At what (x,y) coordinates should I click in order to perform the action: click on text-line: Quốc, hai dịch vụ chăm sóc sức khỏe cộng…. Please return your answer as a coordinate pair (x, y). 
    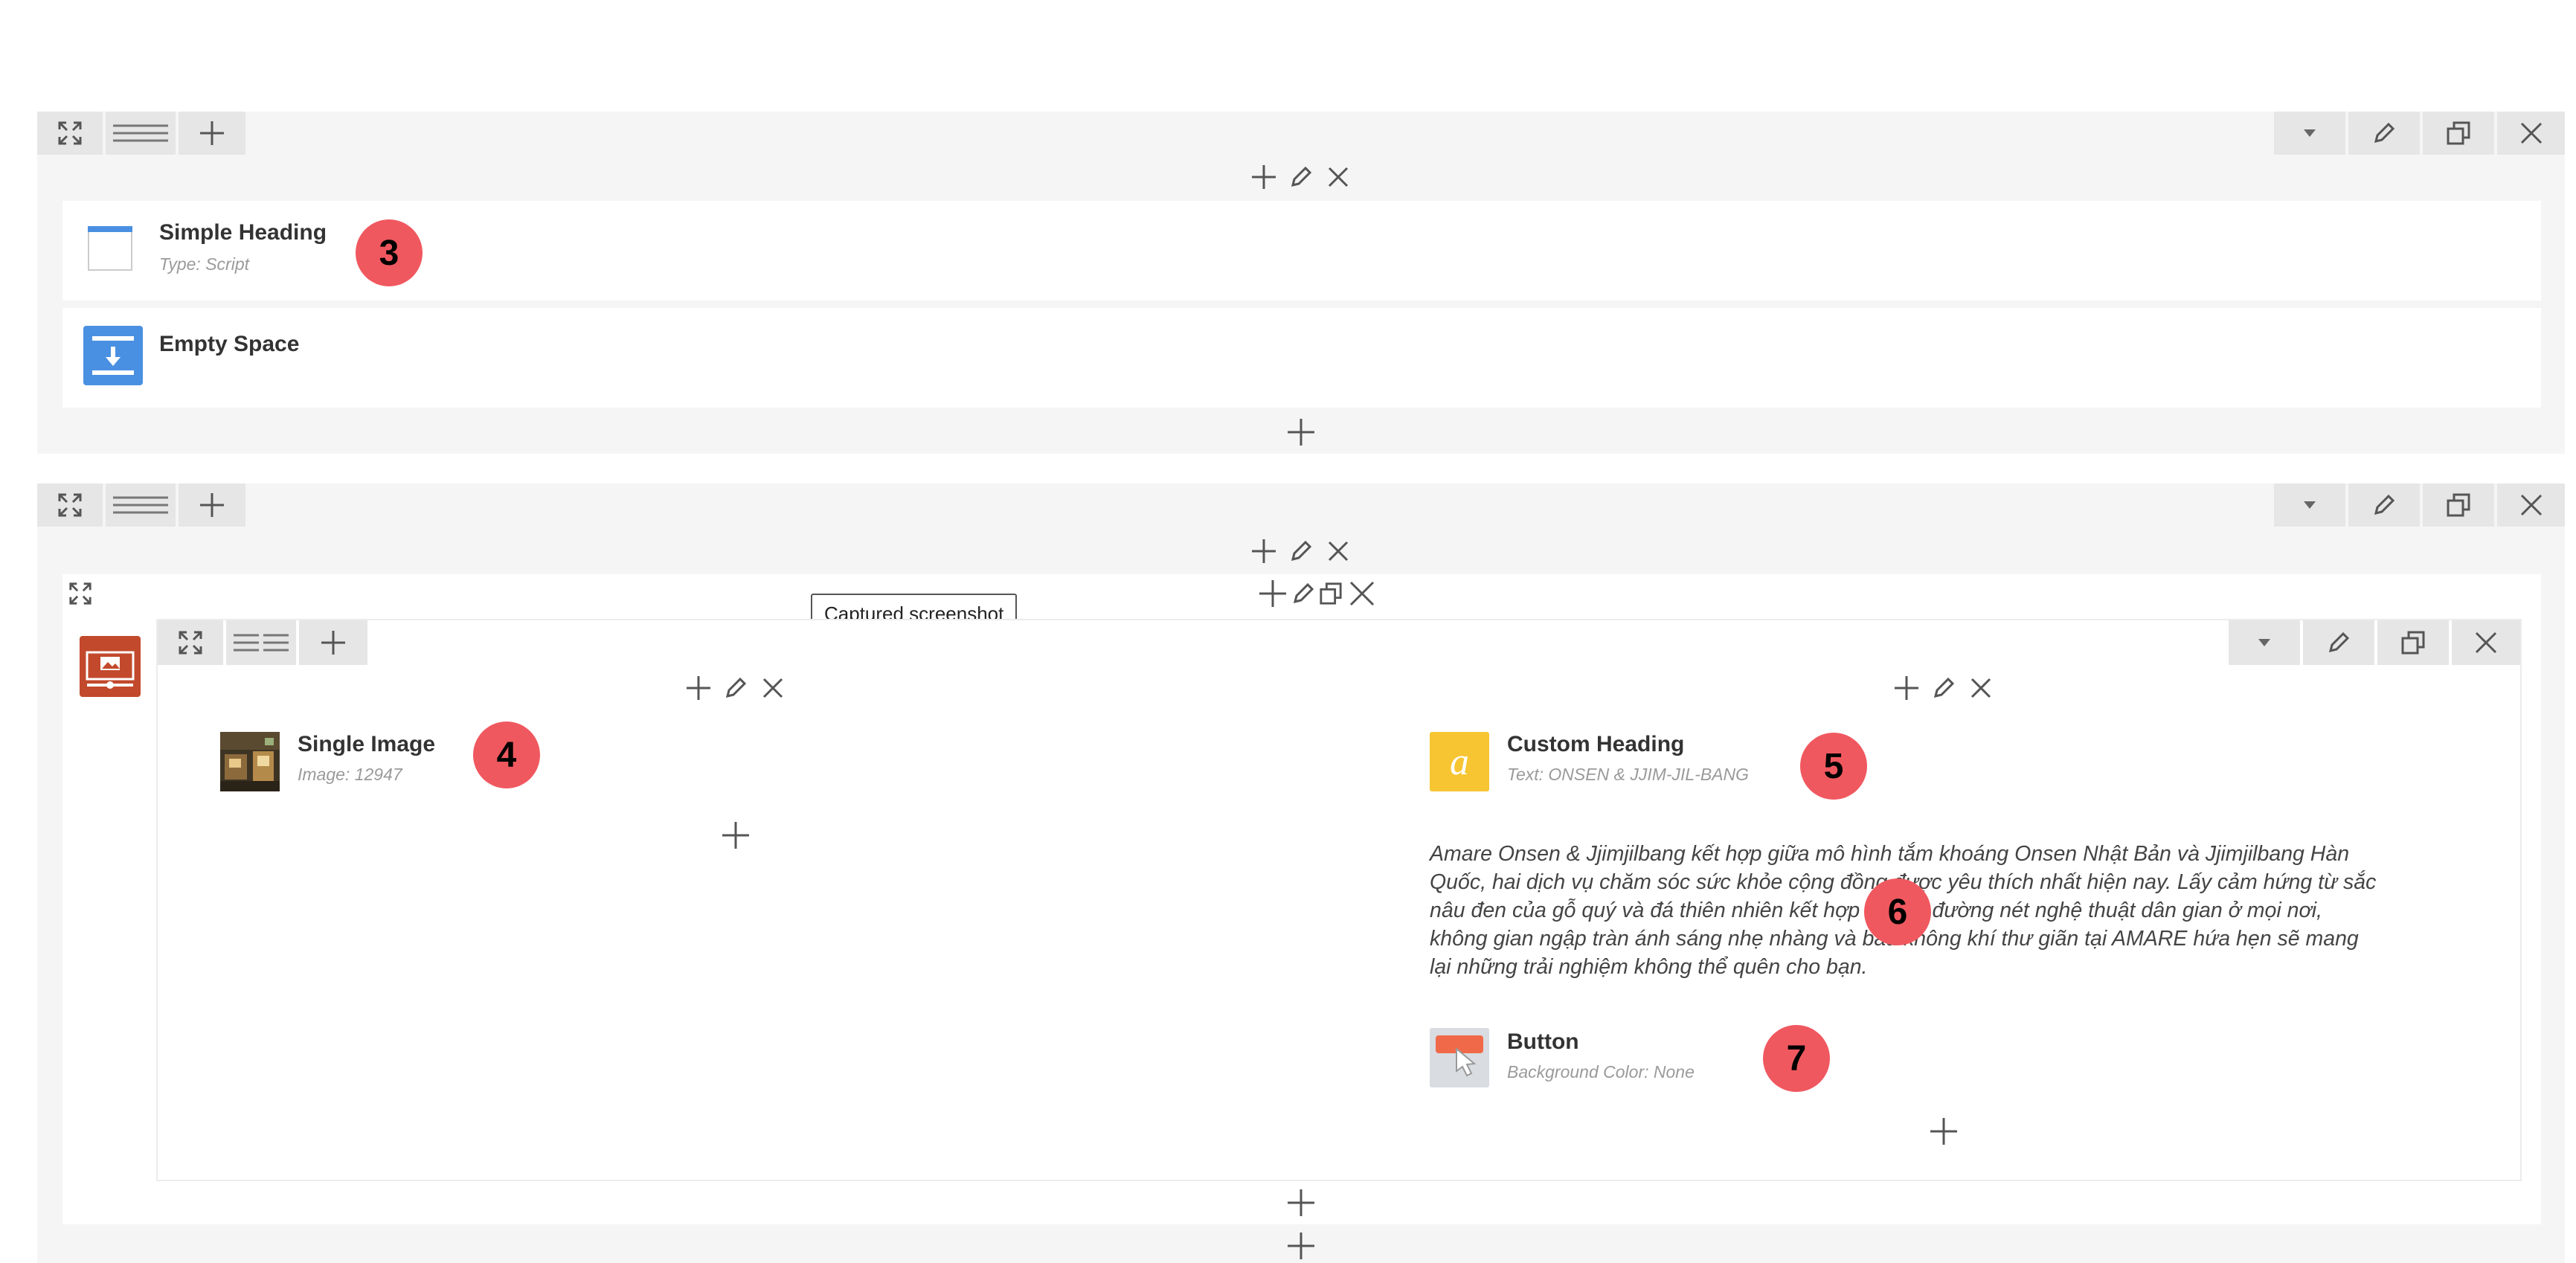
    Looking at the image, I should click on (1903, 882).